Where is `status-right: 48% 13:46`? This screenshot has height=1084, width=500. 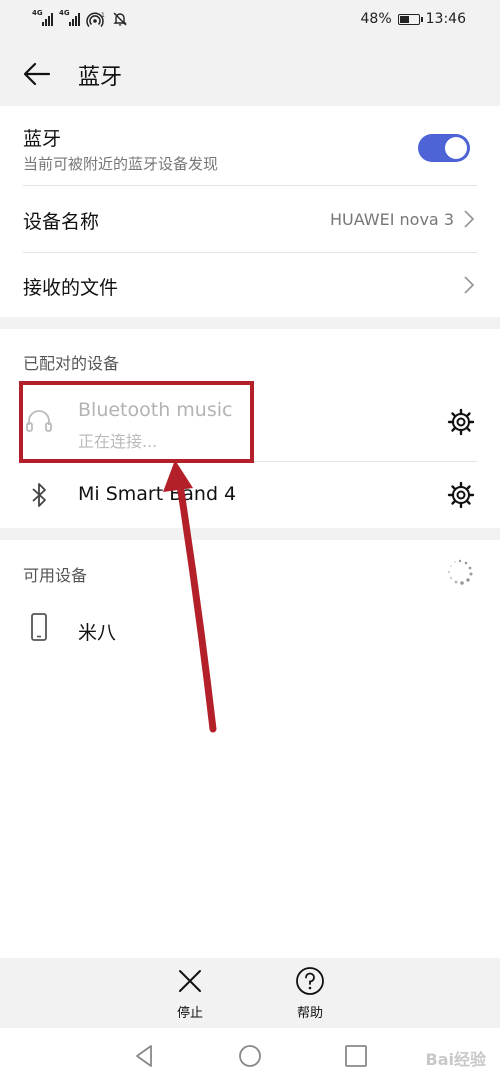
status-right: 48% 13:46 is located at coordinates (413, 19).